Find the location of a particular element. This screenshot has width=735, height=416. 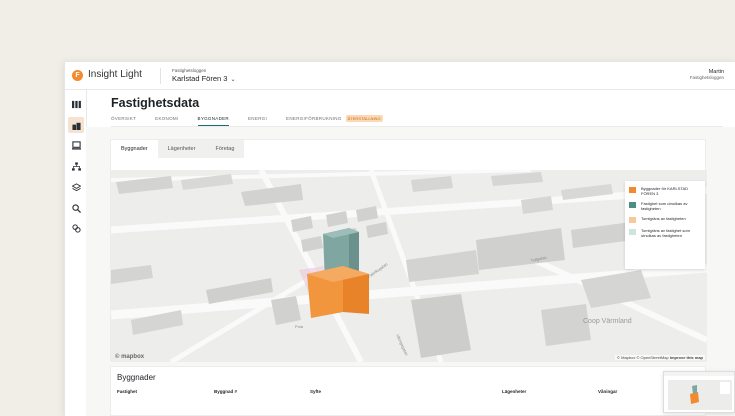

subtab-foretag: Företag is located at coordinates (225, 149).